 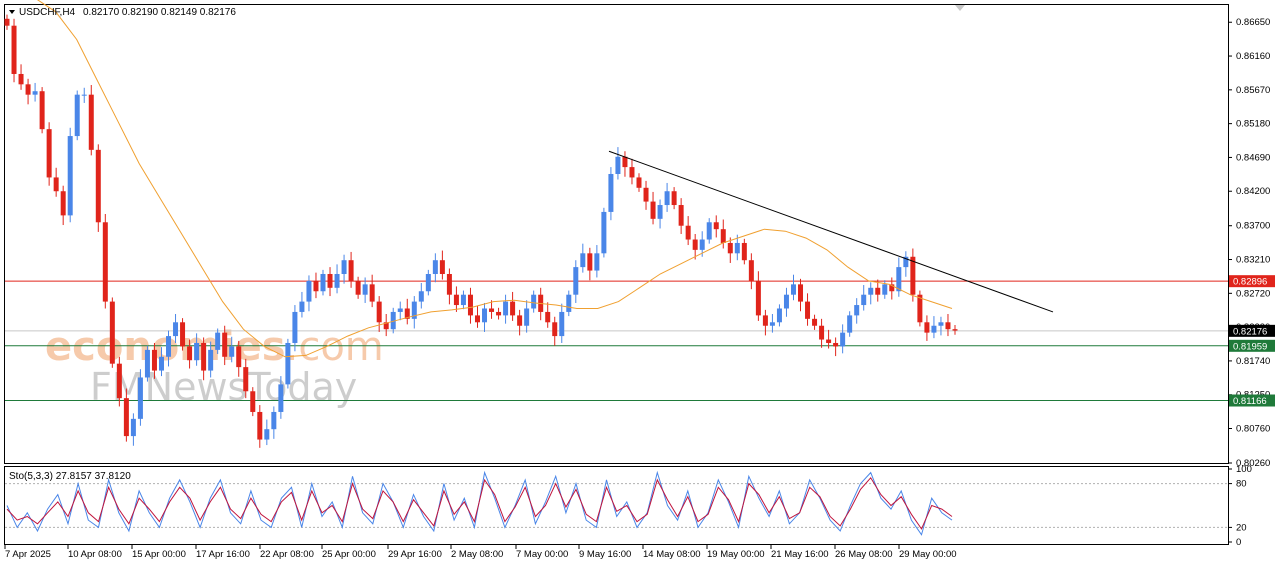 I want to click on time-tick-label: 19 May 00:00, so click(x=736, y=554).